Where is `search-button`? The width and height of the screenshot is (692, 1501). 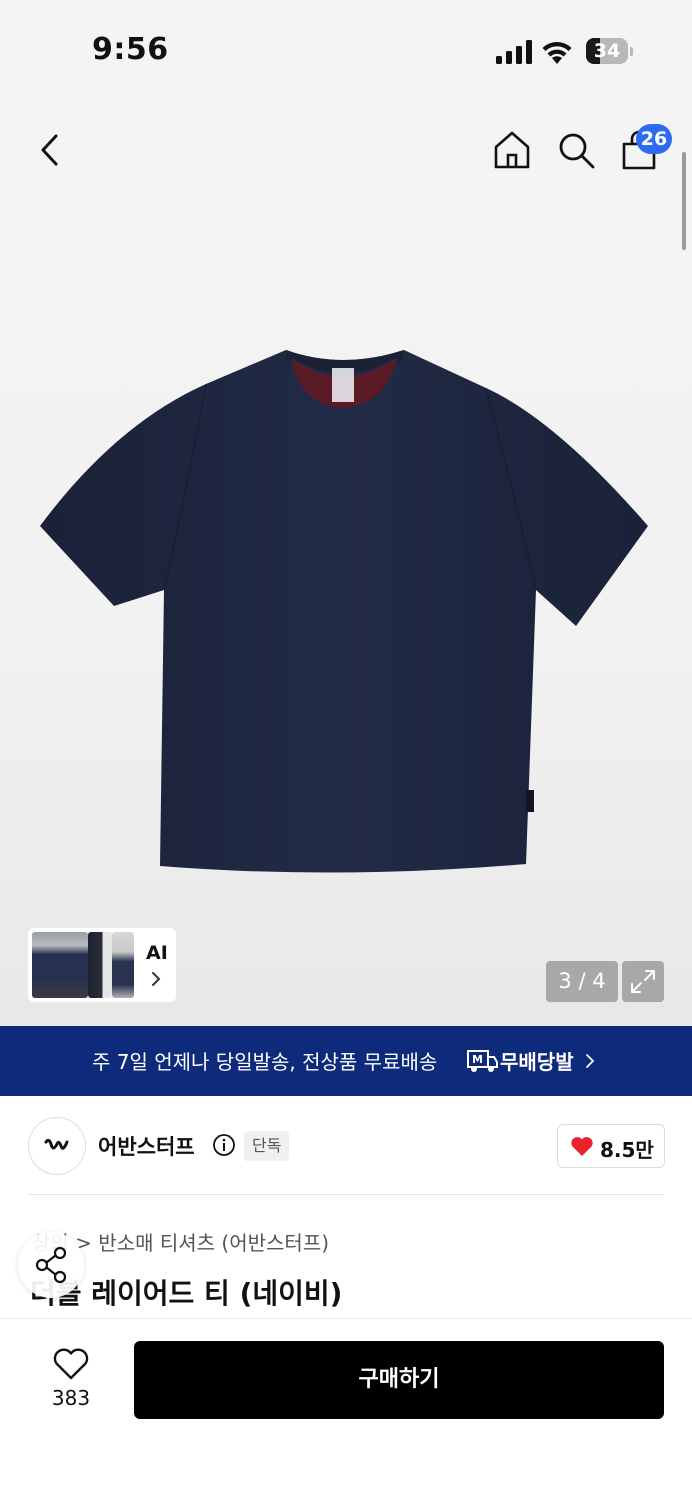 search-button is located at coordinates (576, 150).